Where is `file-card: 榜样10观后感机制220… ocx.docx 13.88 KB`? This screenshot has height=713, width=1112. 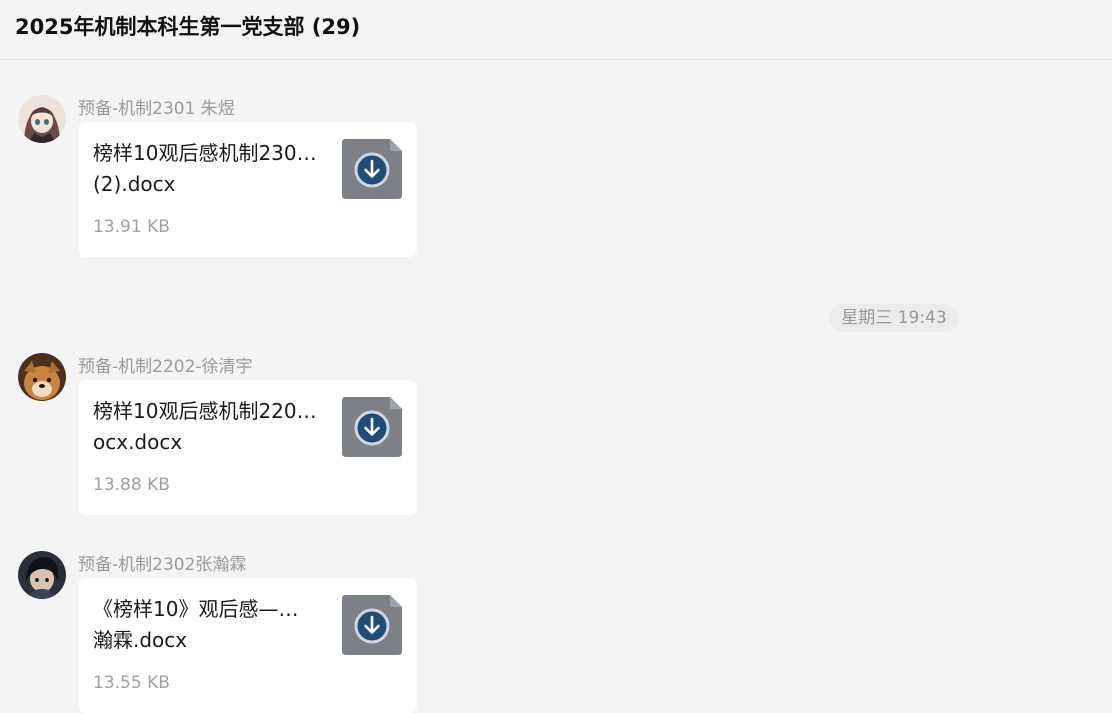
file-card: 榜样10观后感机制220… ocx.docx 13.88 KB is located at coordinates (247, 447).